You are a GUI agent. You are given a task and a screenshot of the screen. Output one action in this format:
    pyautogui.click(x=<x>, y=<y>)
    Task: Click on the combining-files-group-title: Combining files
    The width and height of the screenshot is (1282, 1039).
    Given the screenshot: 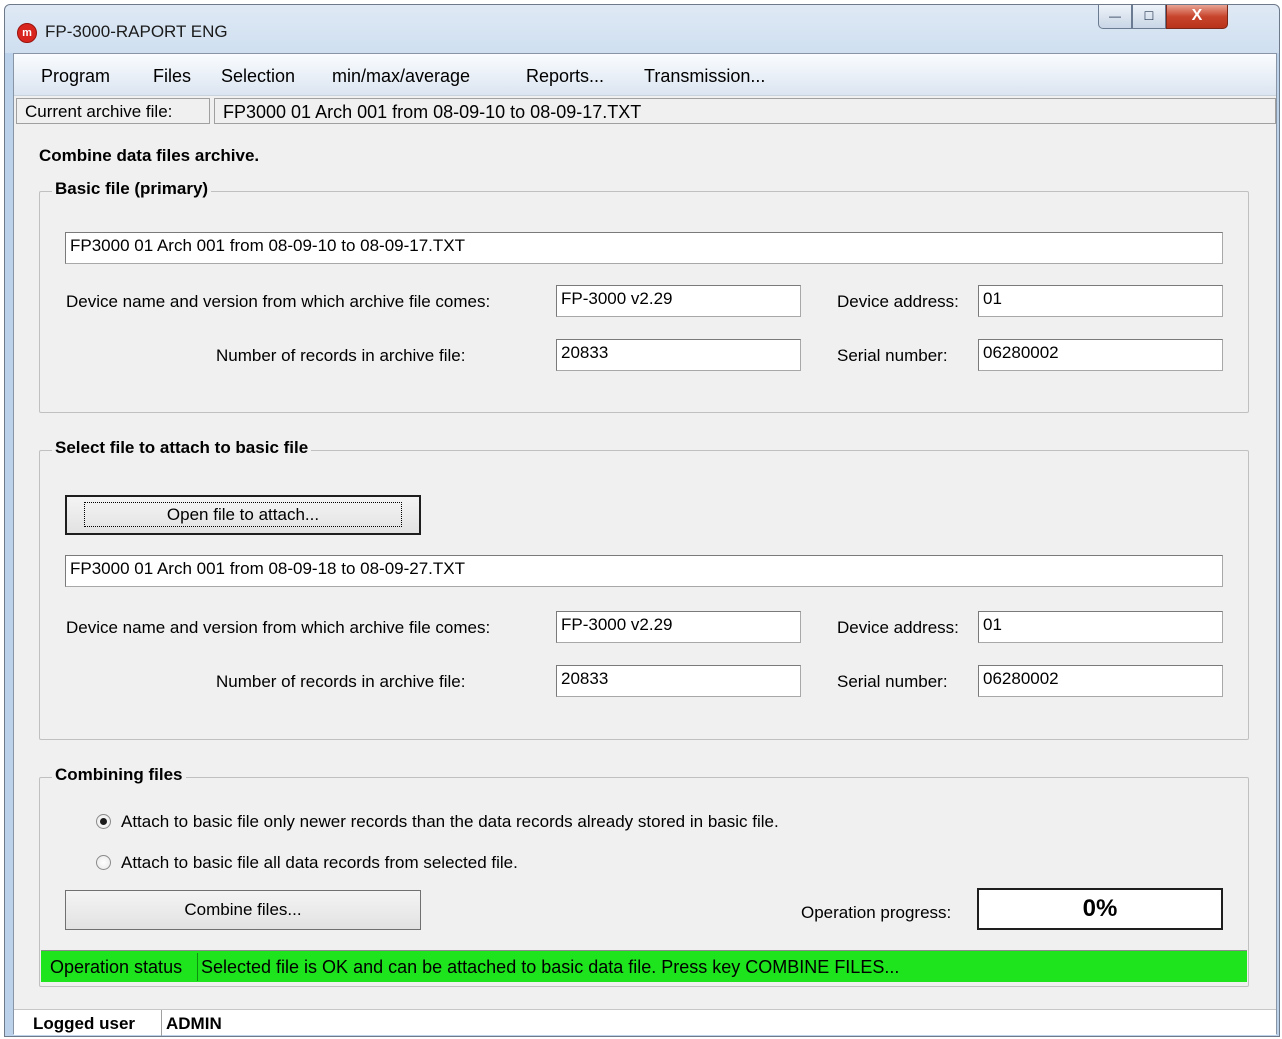 What is the action you would take?
    pyautogui.click(x=119, y=775)
    